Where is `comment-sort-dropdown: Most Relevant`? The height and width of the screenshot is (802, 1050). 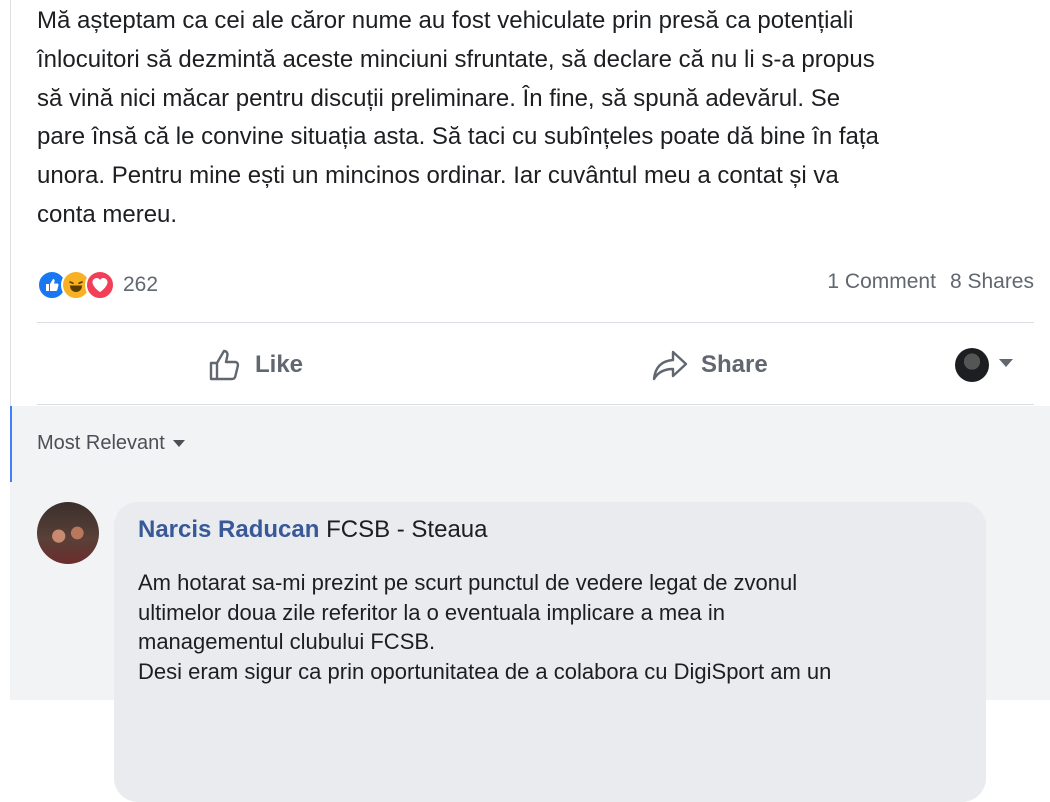 comment-sort-dropdown: Most Relevant is located at coordinates (111, 443).